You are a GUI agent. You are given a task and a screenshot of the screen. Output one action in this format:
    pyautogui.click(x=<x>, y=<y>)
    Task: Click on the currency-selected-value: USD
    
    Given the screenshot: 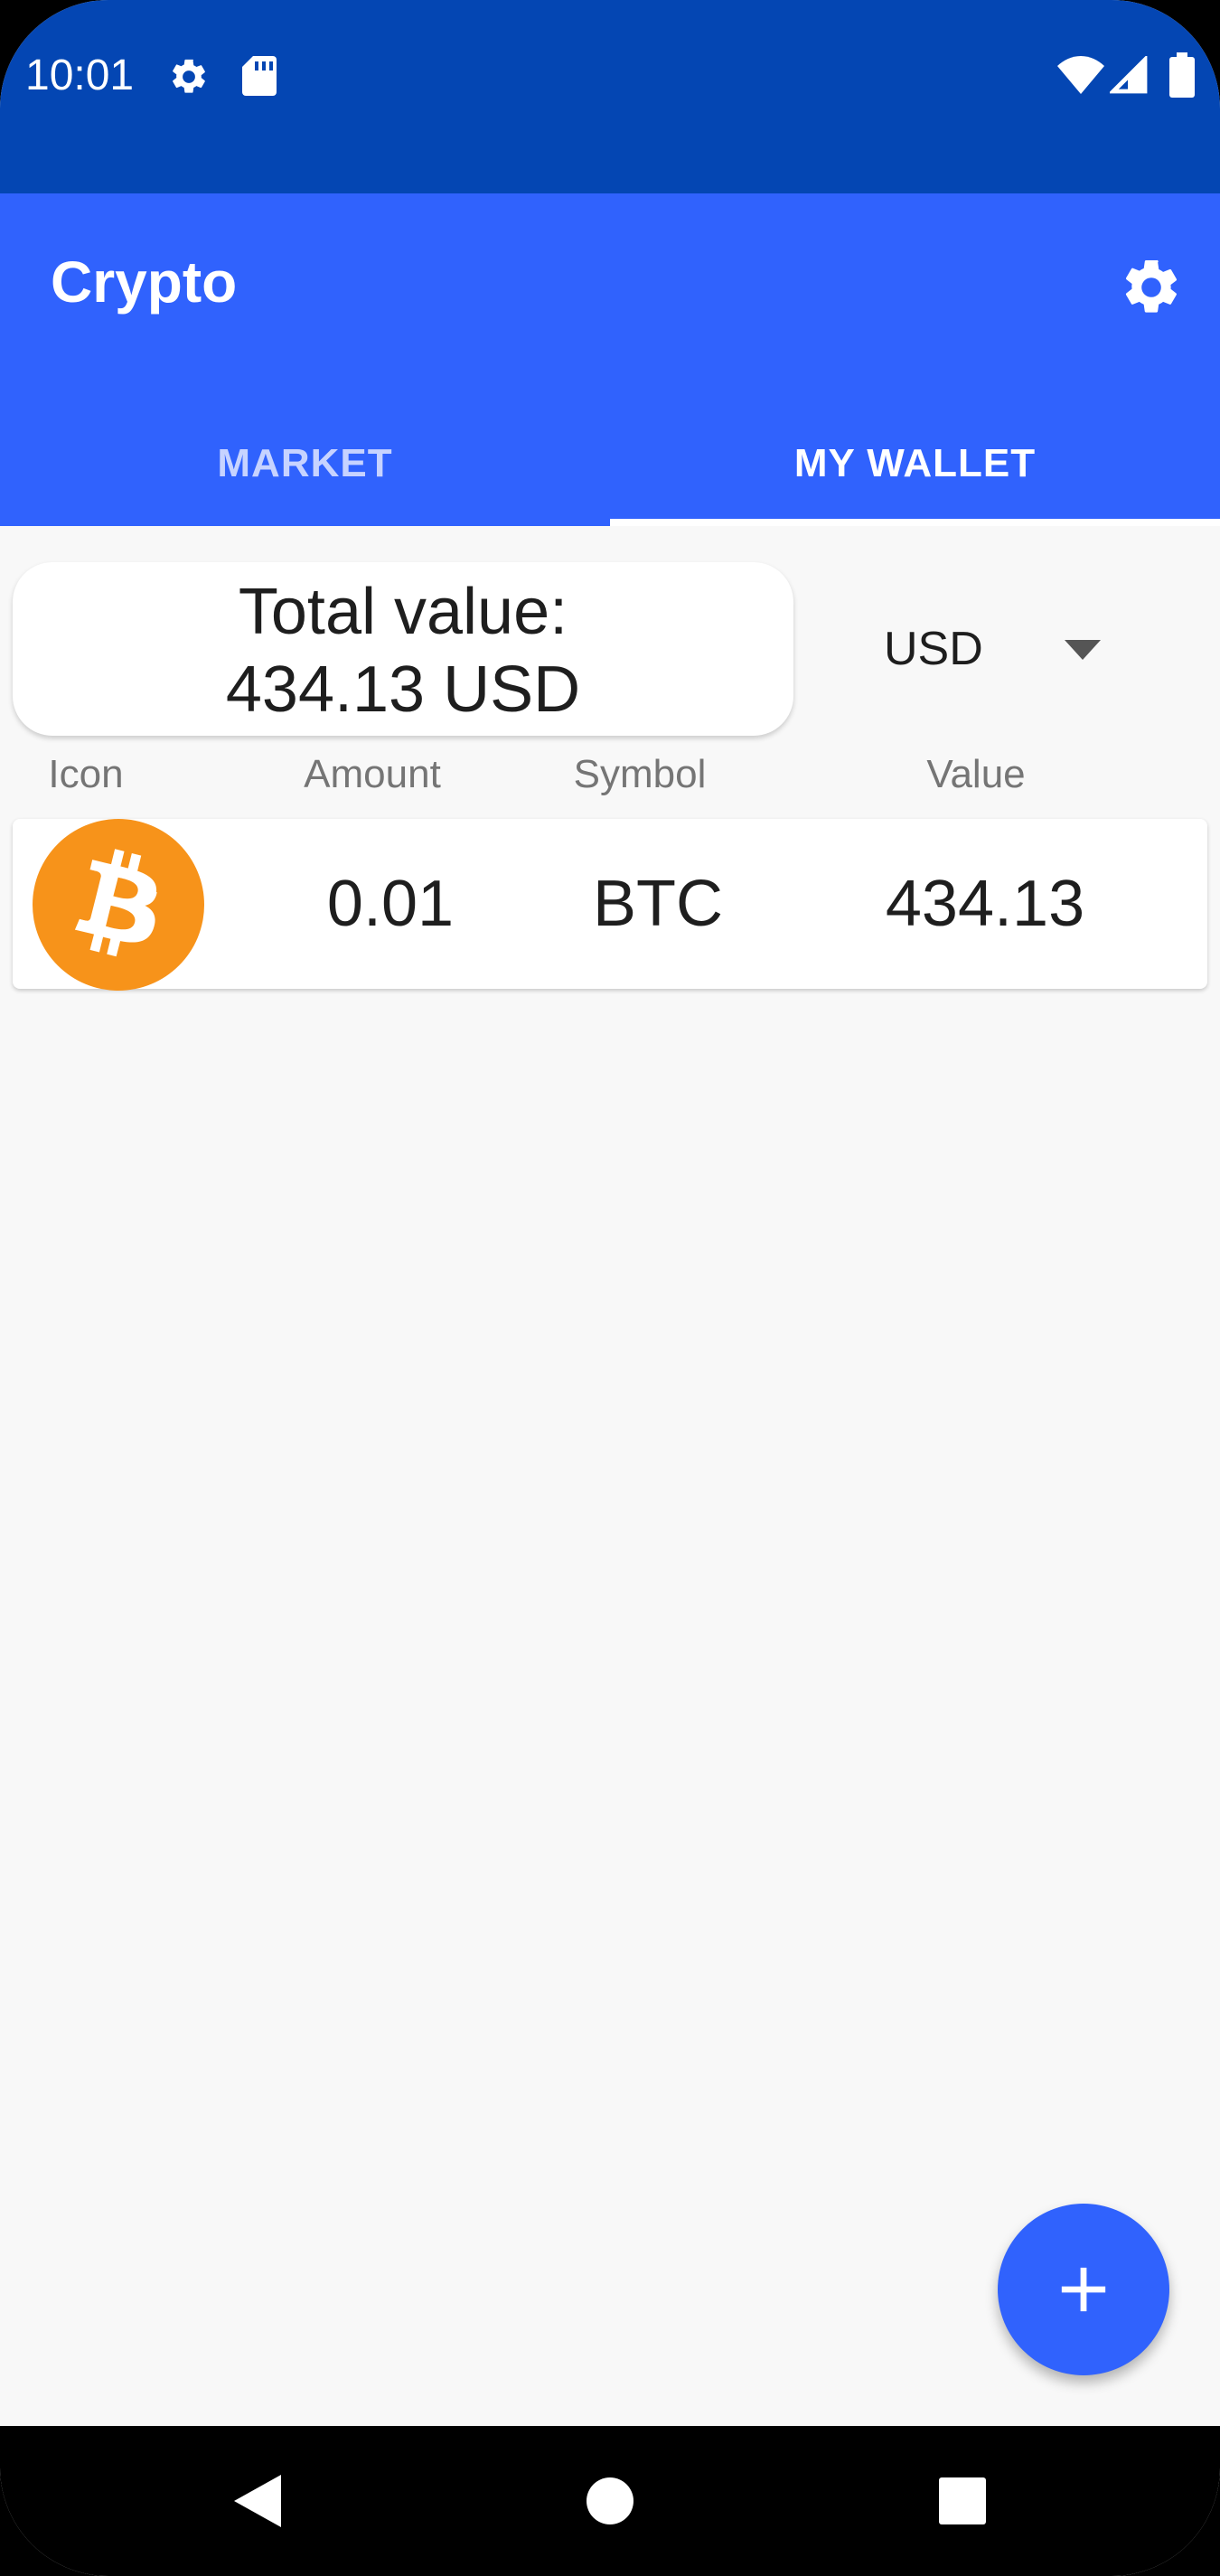 What is the action you would take?
    pyautogui.click(x=934, y=649)
    